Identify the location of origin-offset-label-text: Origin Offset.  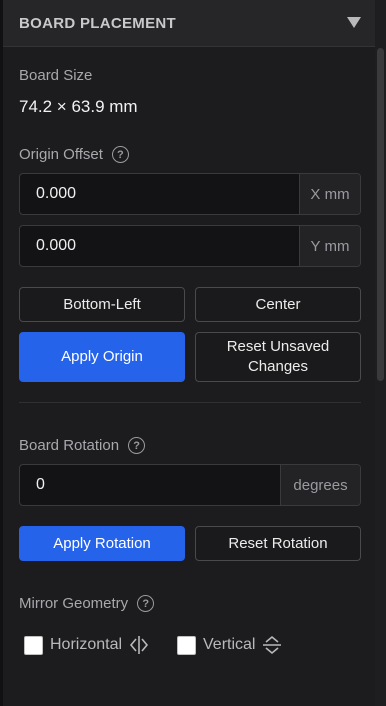
(61, 154).